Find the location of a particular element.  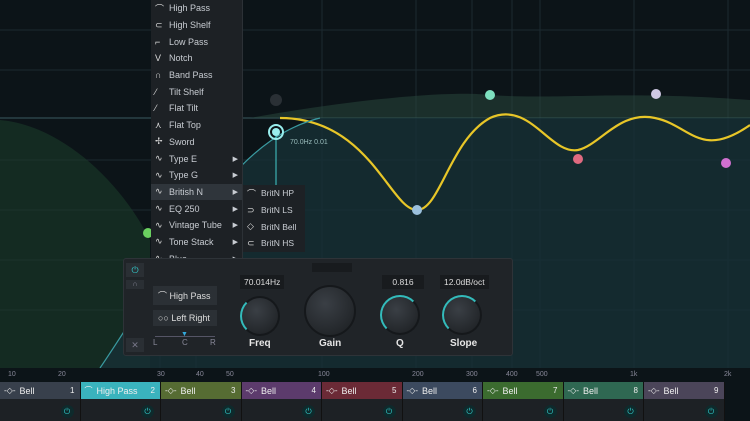

pan-slider: ▼ L C R is located at coordinates (185, 339).